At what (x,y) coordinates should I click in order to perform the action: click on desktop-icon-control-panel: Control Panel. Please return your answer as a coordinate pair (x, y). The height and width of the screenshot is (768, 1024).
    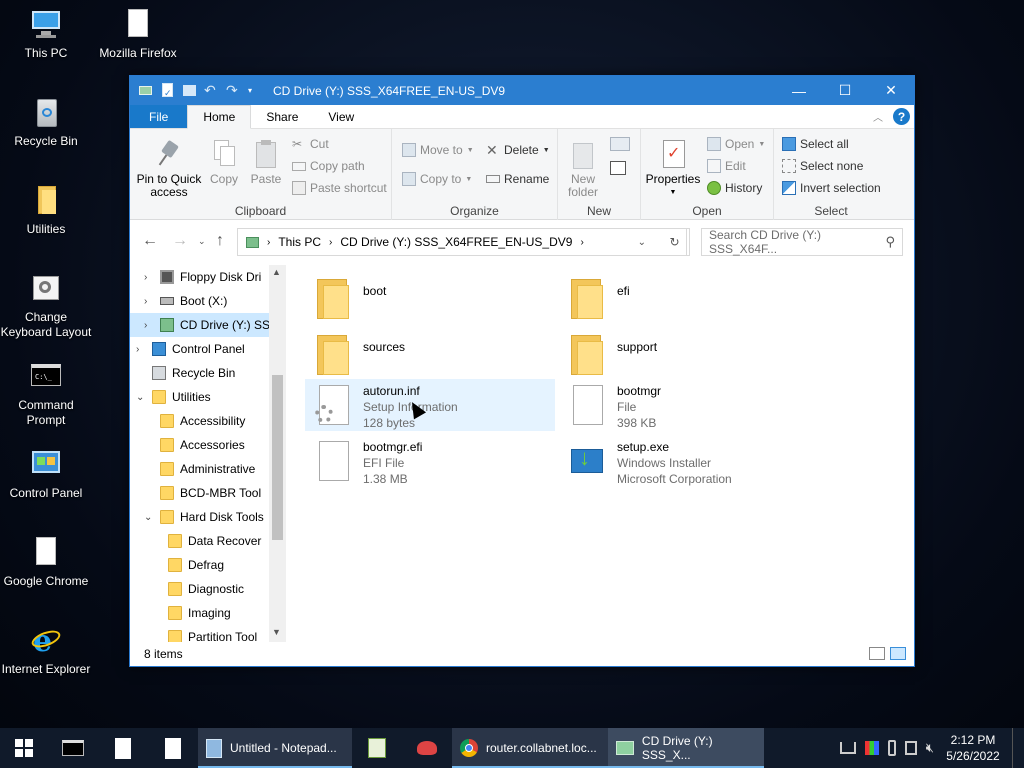
    Looking at the image, I should click on (46, 474).